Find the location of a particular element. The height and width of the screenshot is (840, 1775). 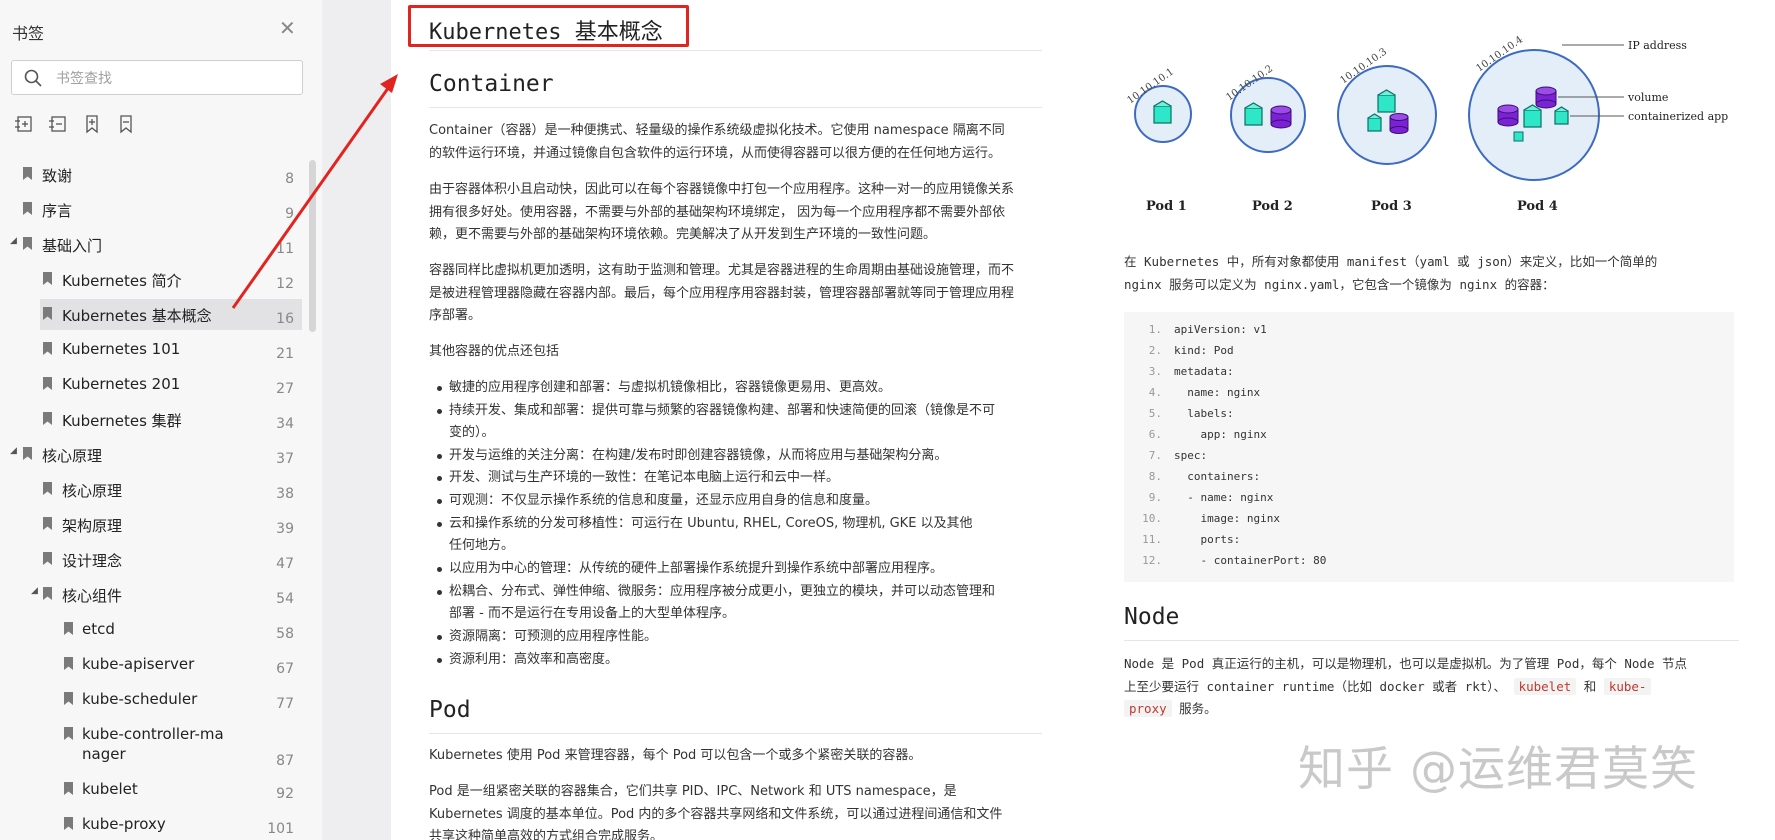

node-heading: Node is located at coordinates (1152, 617).